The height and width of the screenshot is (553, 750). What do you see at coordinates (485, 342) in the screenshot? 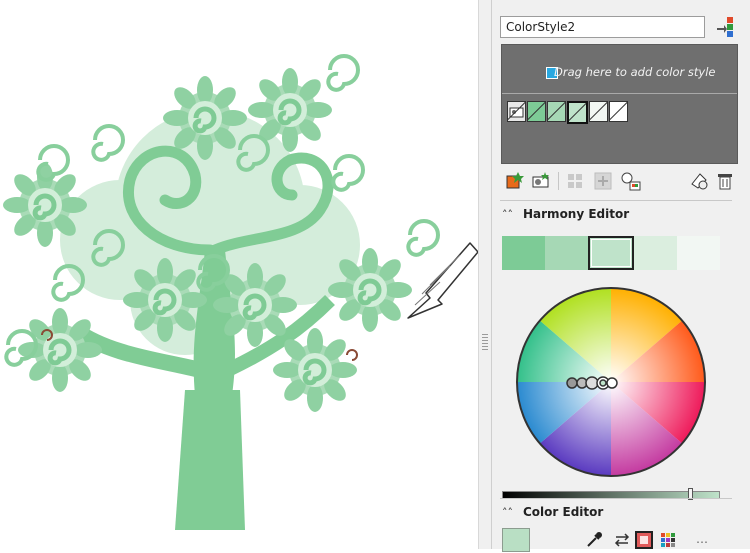
I see `splitter-grip` at bounding box center [485, 342].